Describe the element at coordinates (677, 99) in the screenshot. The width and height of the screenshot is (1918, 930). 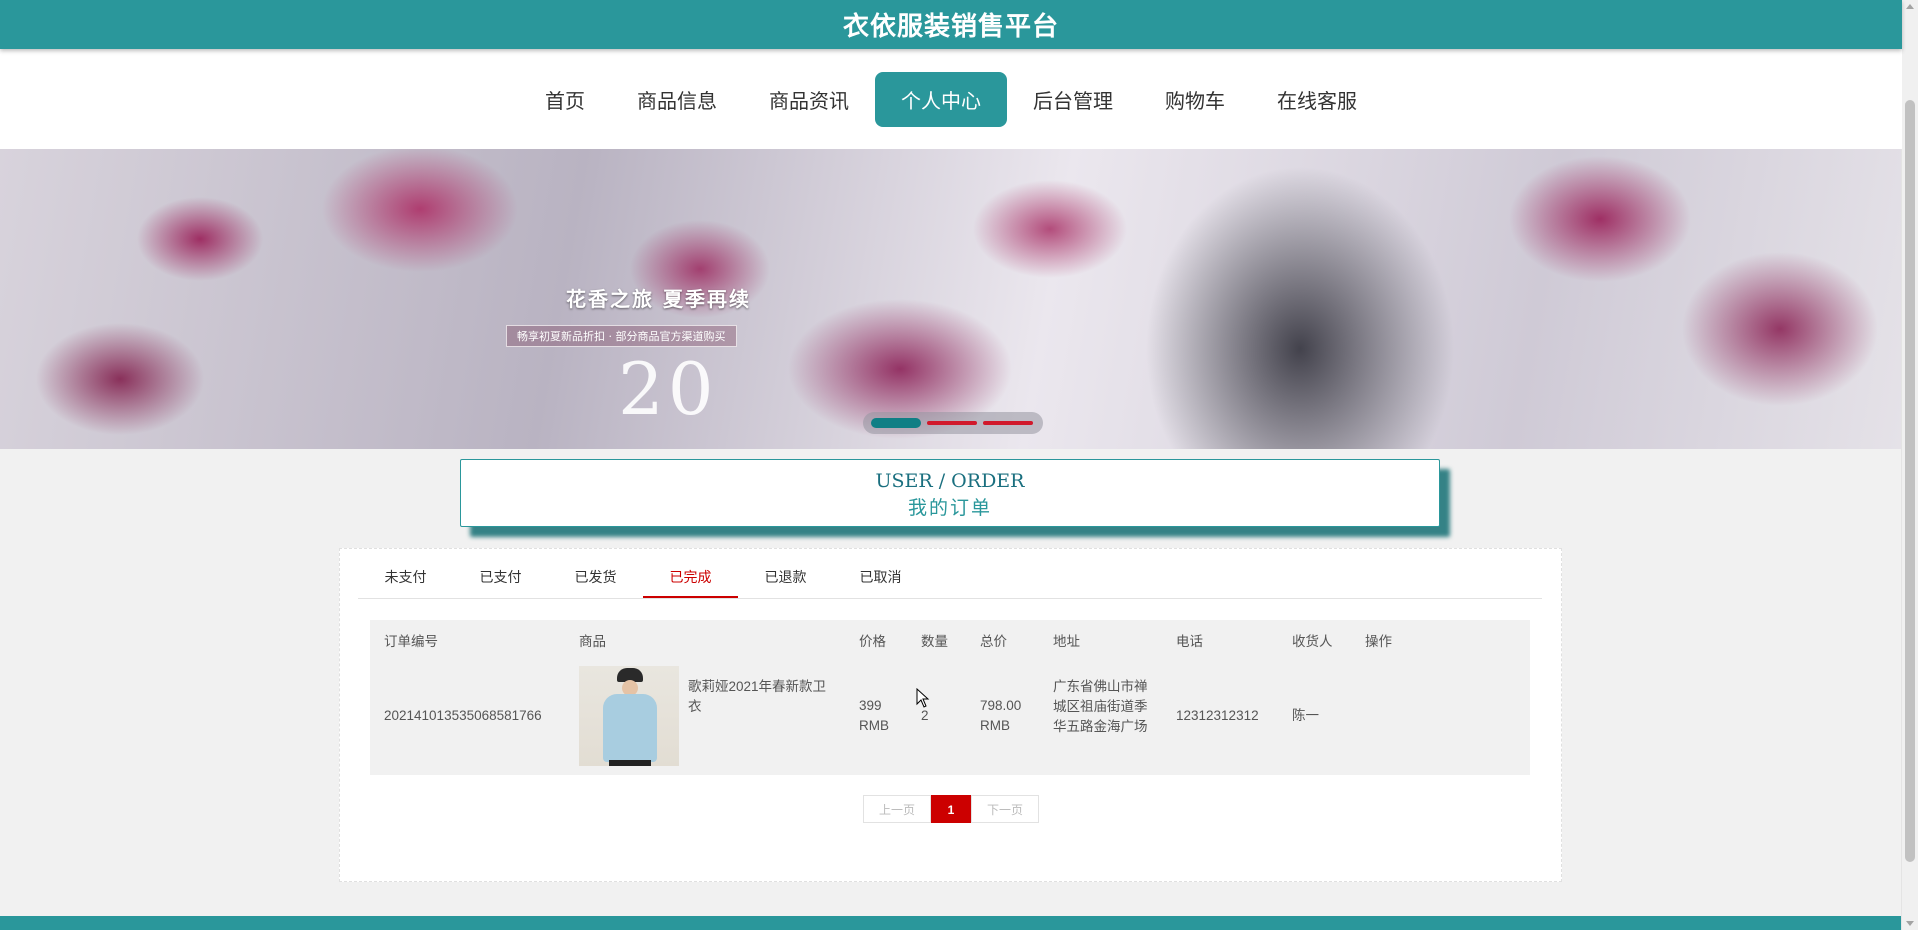
I see `nav-products: 商品信息` at that location.